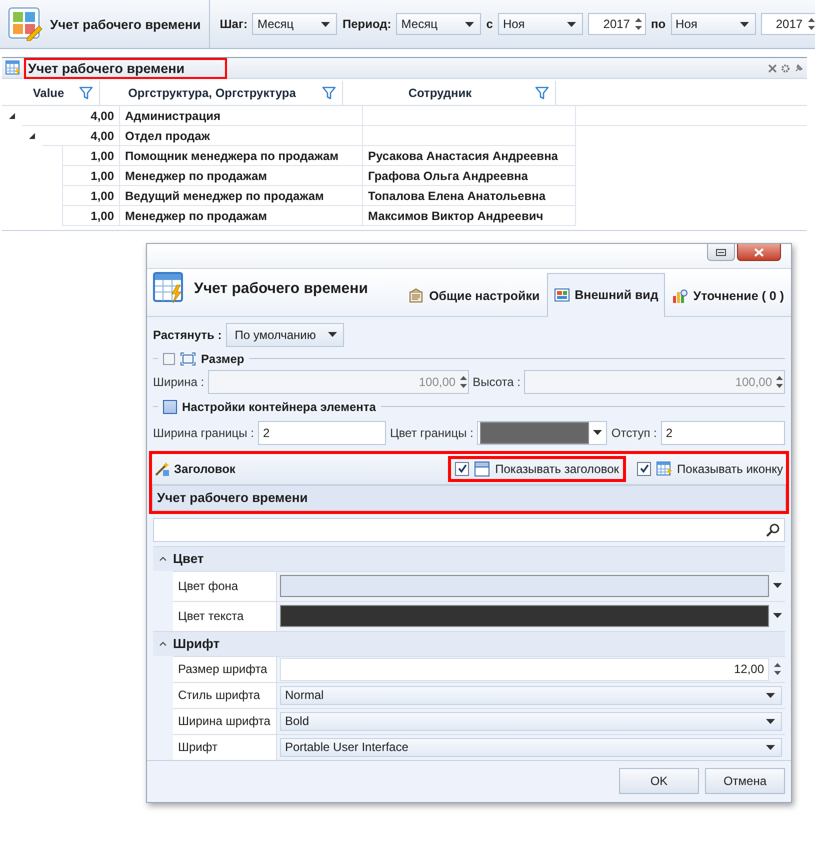 Image resolution: width=815 pixels, height=843 pixels. What do you see at coordinates (659, 781) in the screenshot?
I see `dialog-button: OK` at bounding box center [659, 781].